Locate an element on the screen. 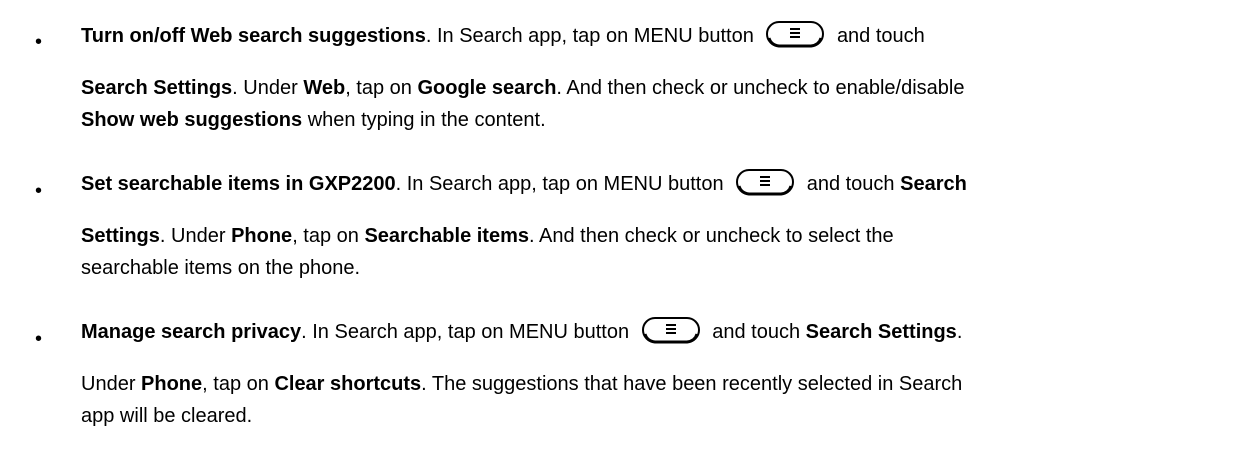 This screenshot has width=1234, height=470. item-title: Set searchable items in GXP2200 is located at coordinates (238, 184).